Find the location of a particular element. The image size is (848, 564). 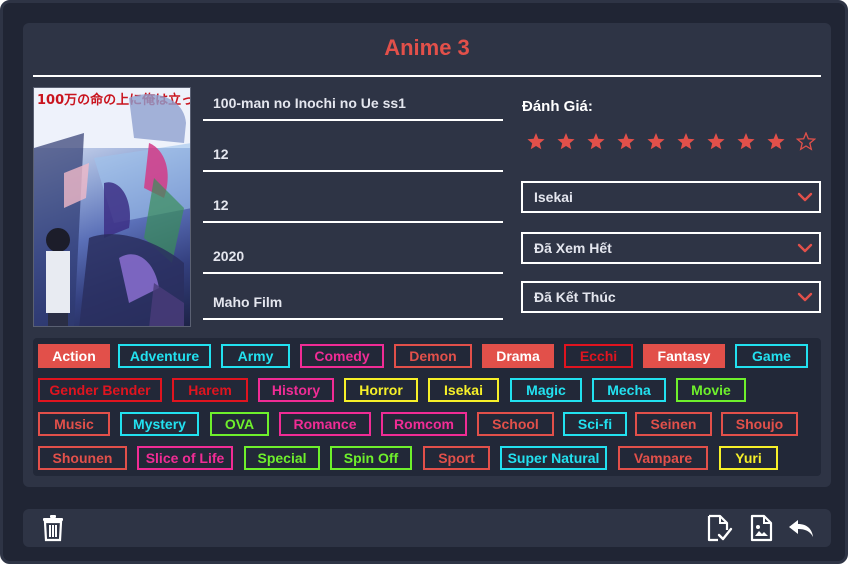

genre-tag-seinen: Seinen is located at coordinates (673, 424).